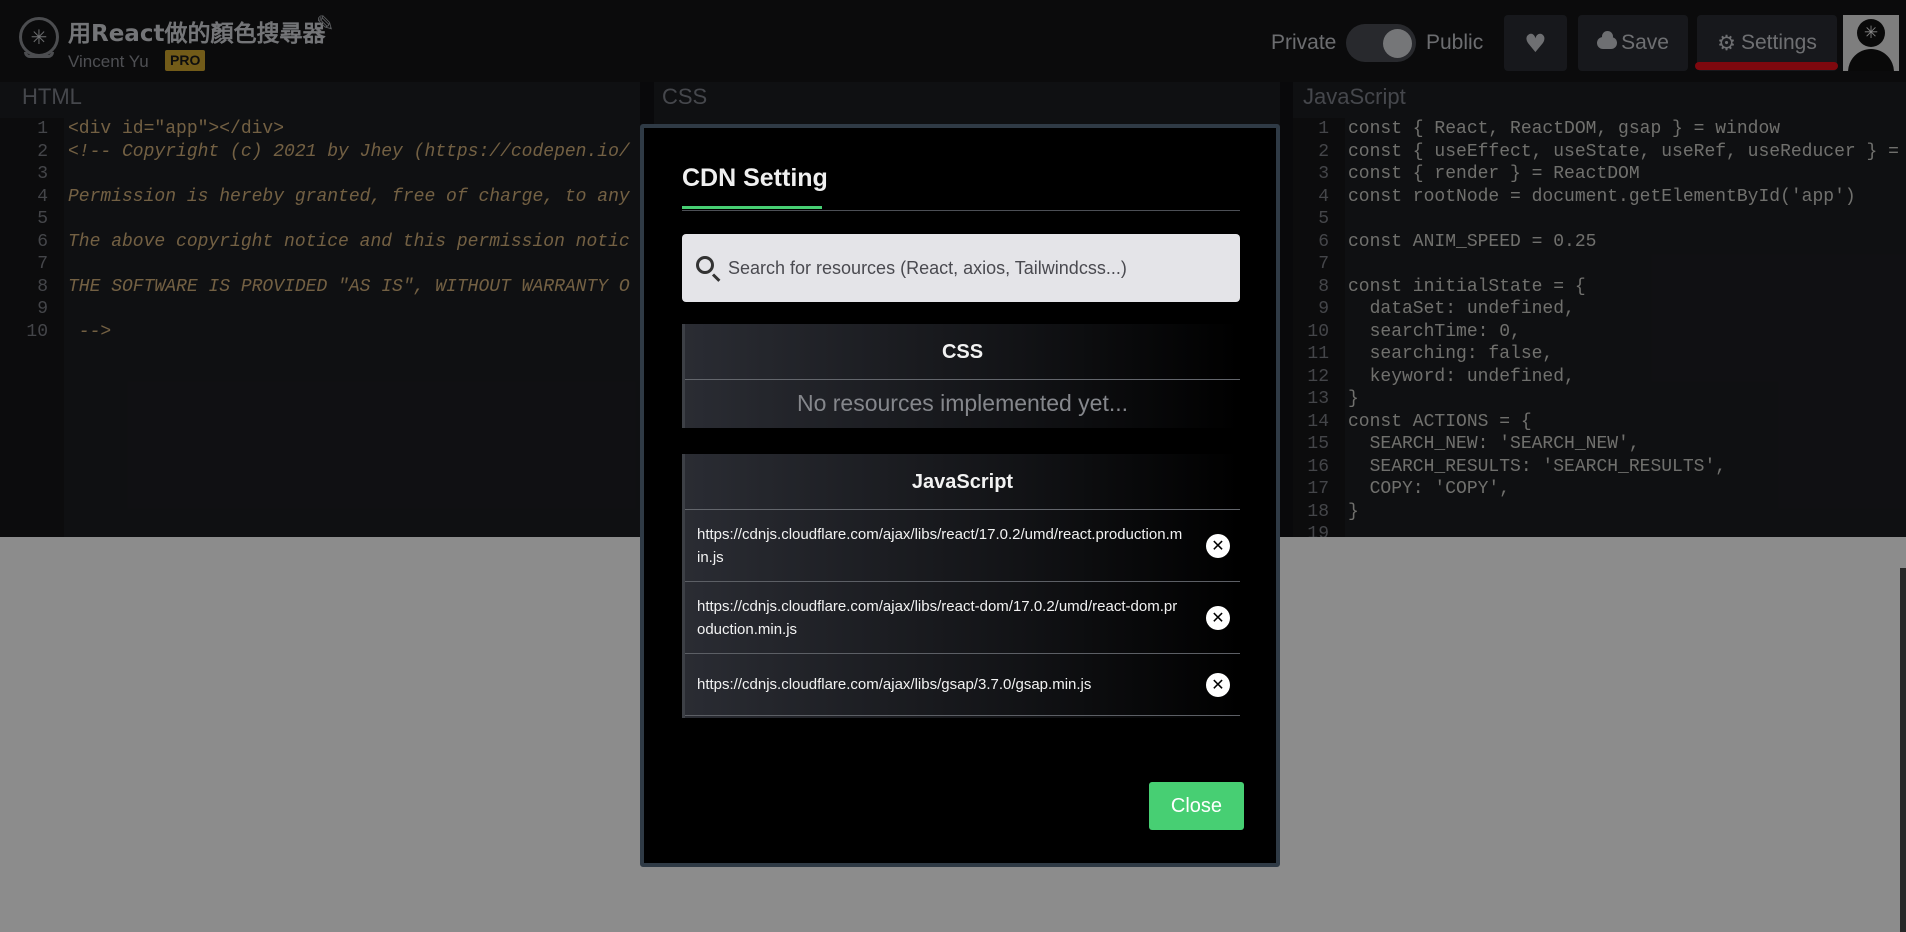 Image resolution: width=1906 pixels, height=932 pixels. Describe the element at coordinates (755, 178) in the screenshot. I see `modal-title: CDN Setting` at that location.